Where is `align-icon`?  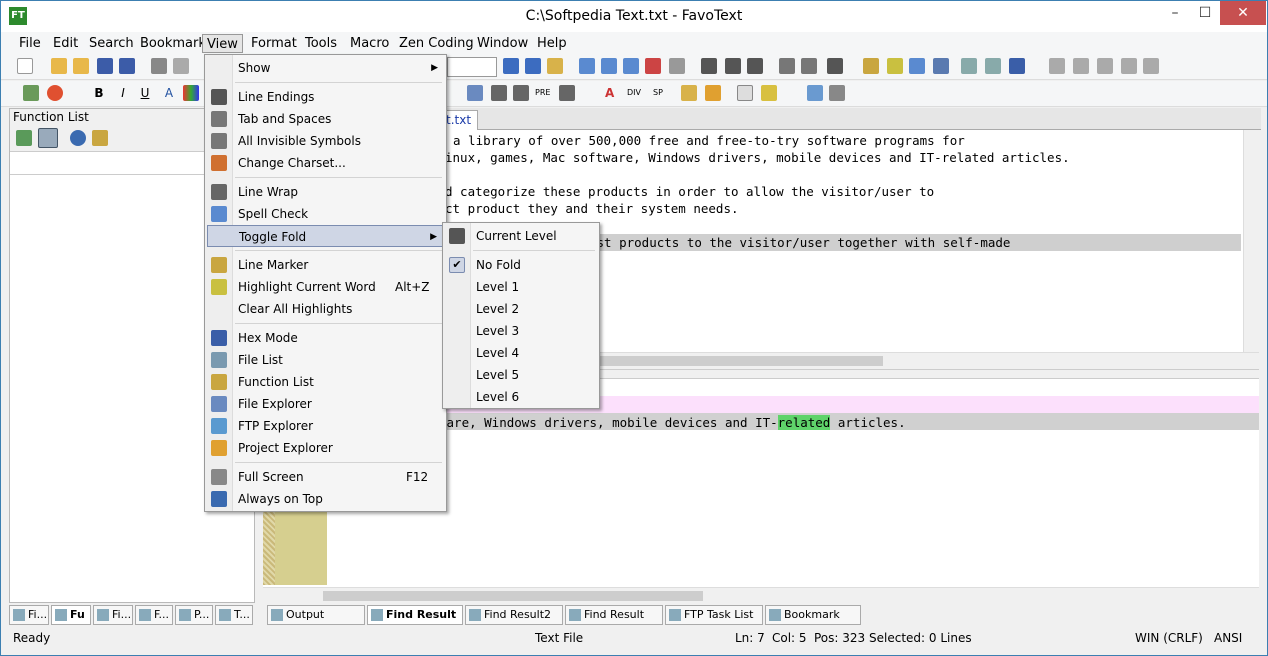
align-icon is located at coordinates (755, 66).